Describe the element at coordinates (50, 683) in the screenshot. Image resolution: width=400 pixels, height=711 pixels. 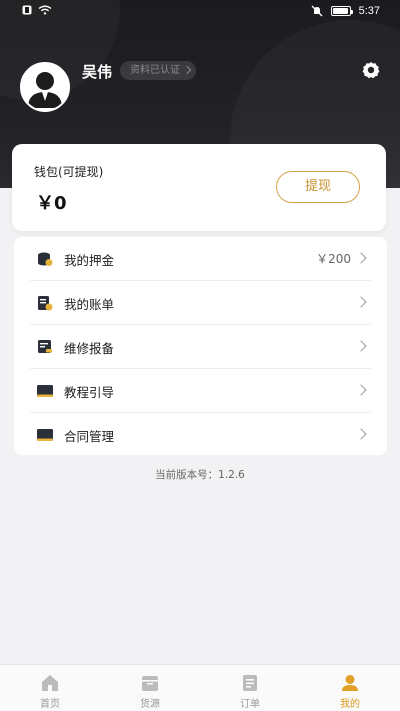
I see `home-icon` at that location.